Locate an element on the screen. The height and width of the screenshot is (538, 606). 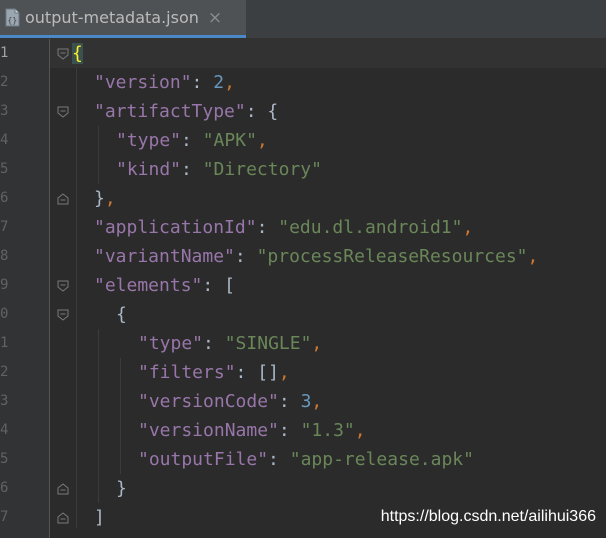
code-line: "applicationId": "edu.dl.android1", is located at coordinates (283, 227).